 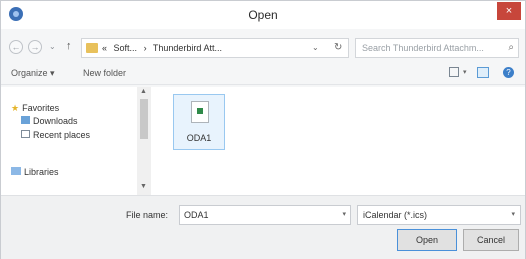 I want to click on nav-item-libraries: Libraries, so click(x=35, y=172).